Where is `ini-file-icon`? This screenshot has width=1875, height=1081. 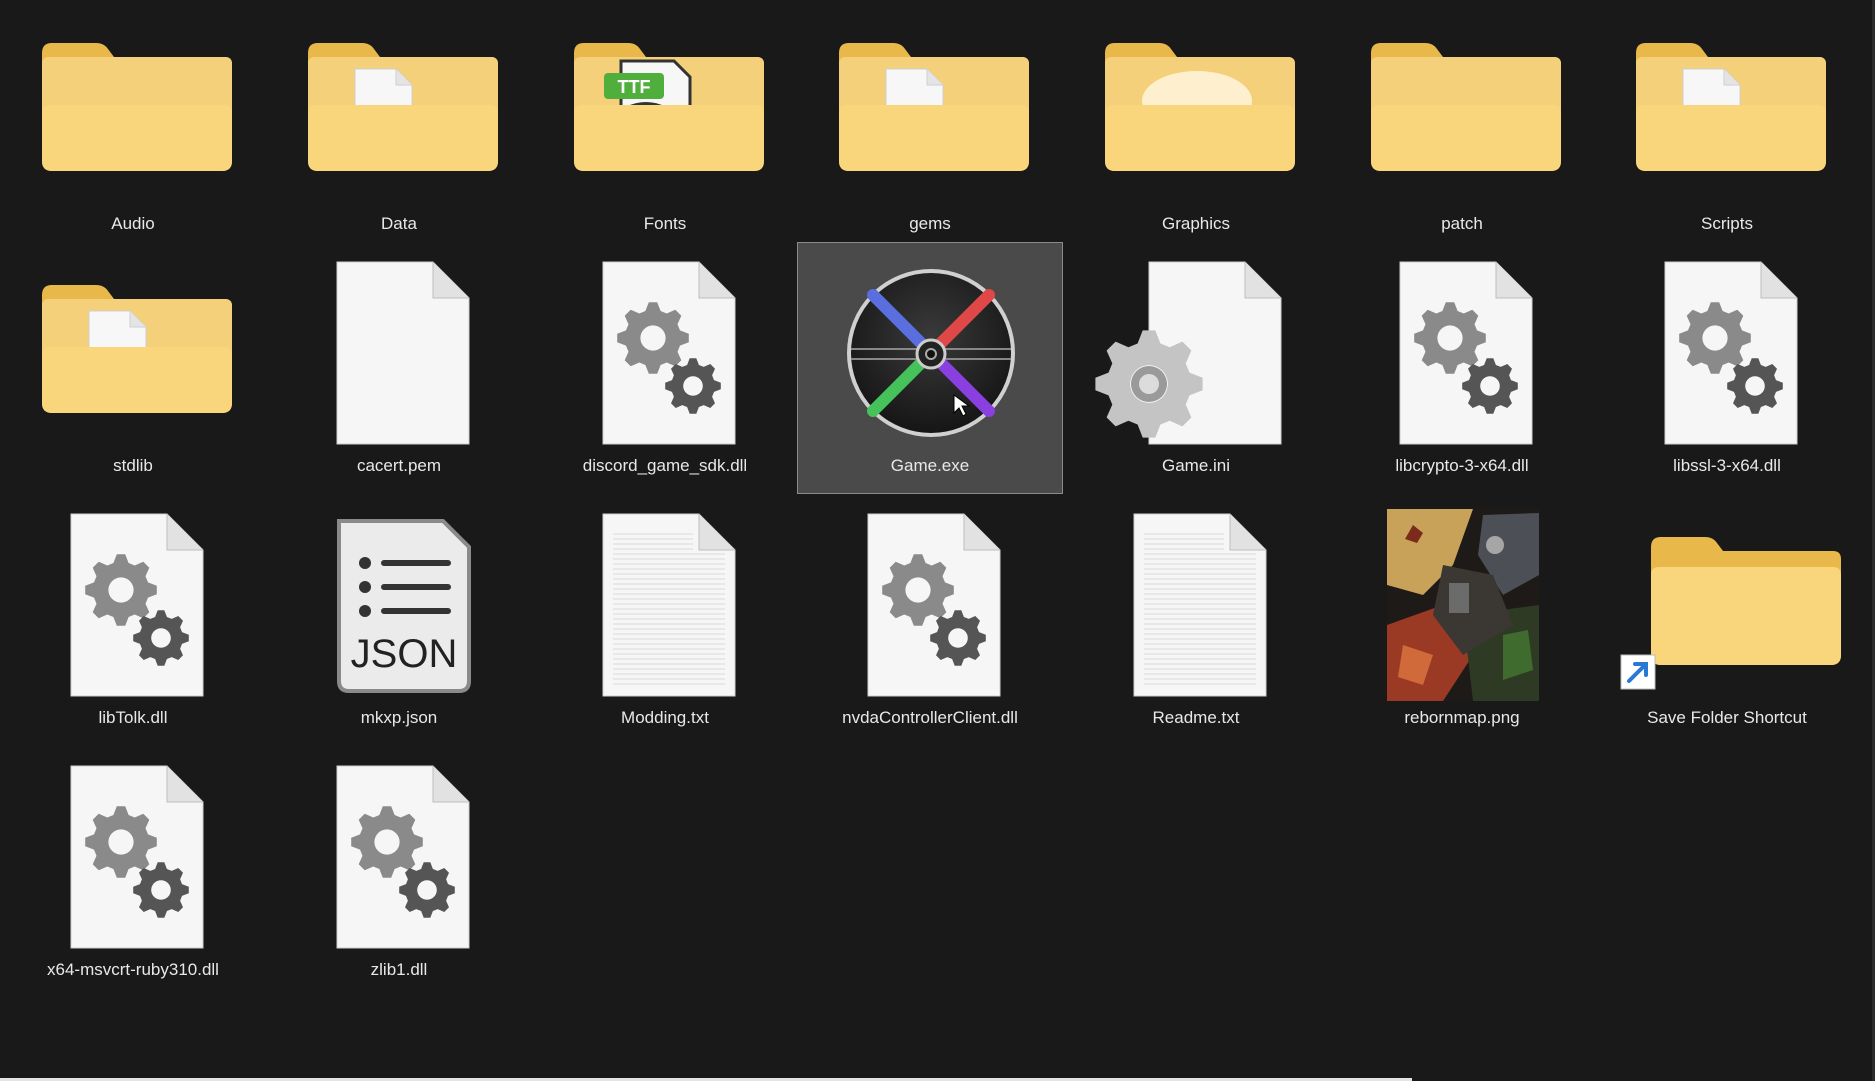 ini-file-icon is located at coordinates (1197, 353).